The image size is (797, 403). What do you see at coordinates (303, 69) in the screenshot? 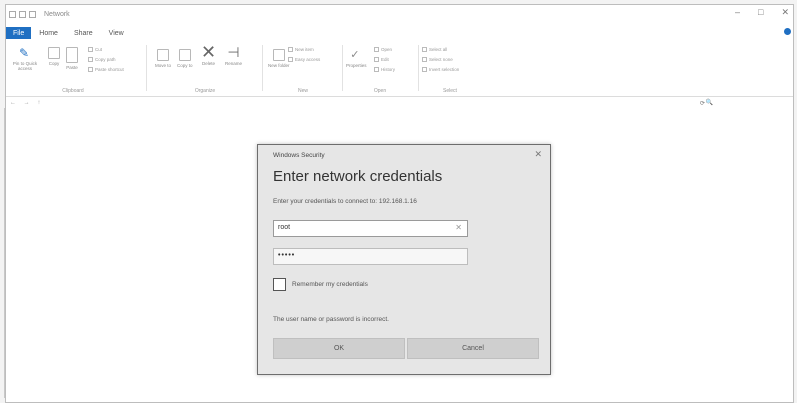
I see `new-group: New folder New item Easy access New` at bounding box center [303, 69].